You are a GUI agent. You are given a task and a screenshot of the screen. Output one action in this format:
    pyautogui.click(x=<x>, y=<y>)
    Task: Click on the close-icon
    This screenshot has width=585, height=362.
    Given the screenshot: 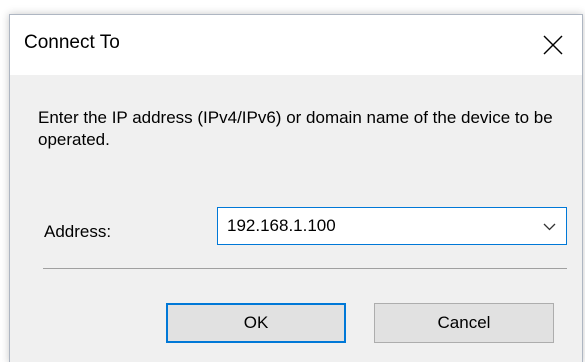 What is the action you would take?
    pyautogui.click(x=553, y=45)
    